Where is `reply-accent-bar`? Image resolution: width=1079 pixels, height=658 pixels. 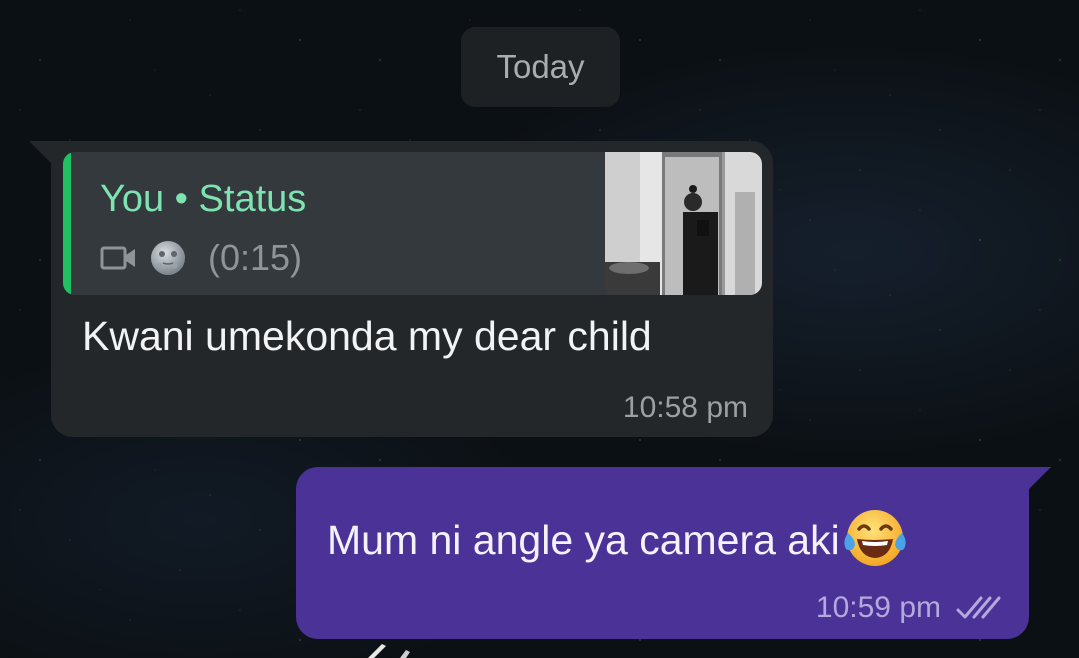
reply-accent-bar is located at coordinates (67, 223).